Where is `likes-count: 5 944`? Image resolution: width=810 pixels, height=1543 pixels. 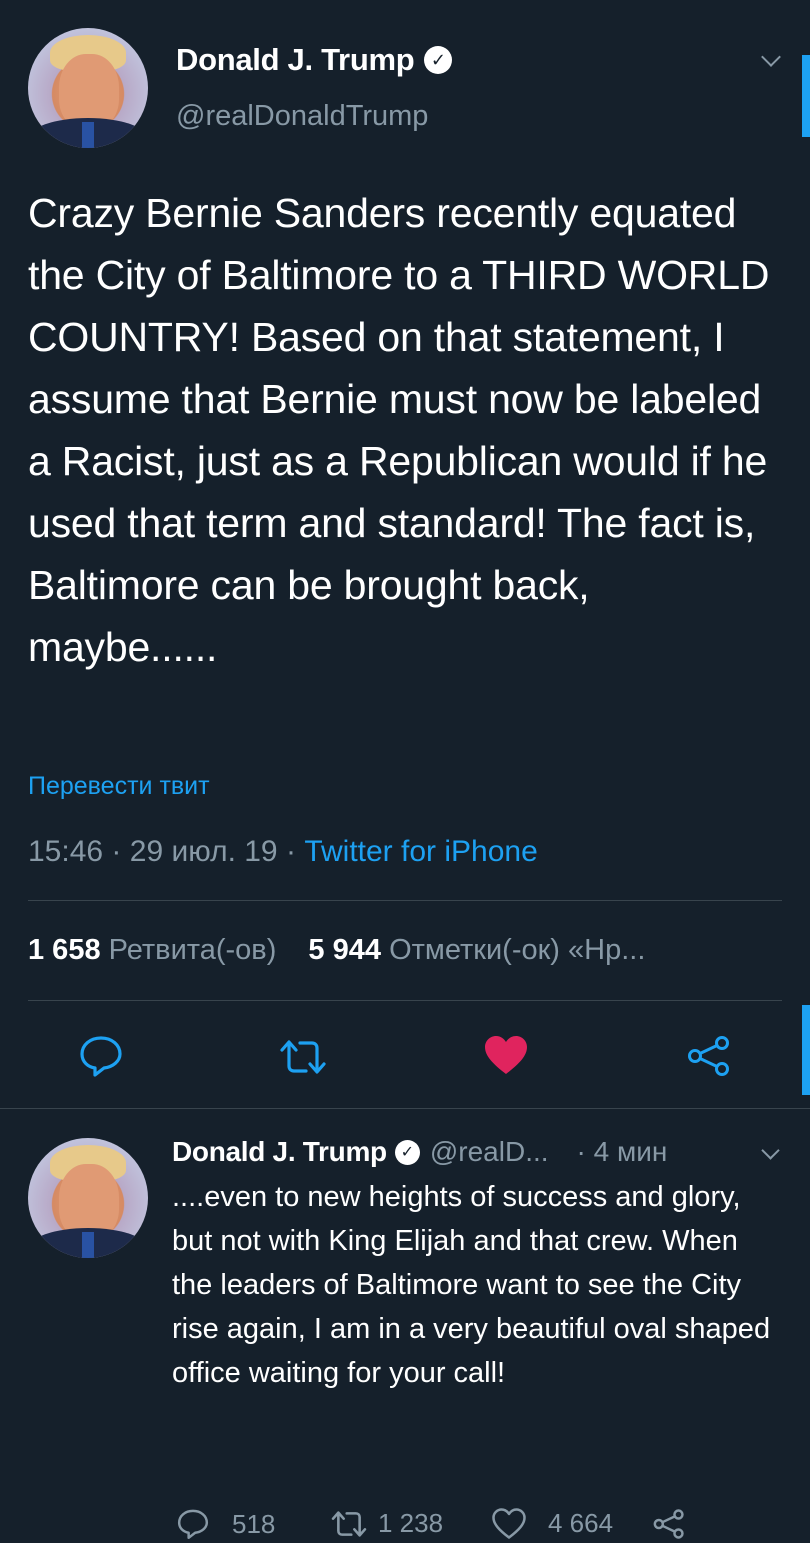
likes-count: 5 944 is located at coordinates (344, 950).